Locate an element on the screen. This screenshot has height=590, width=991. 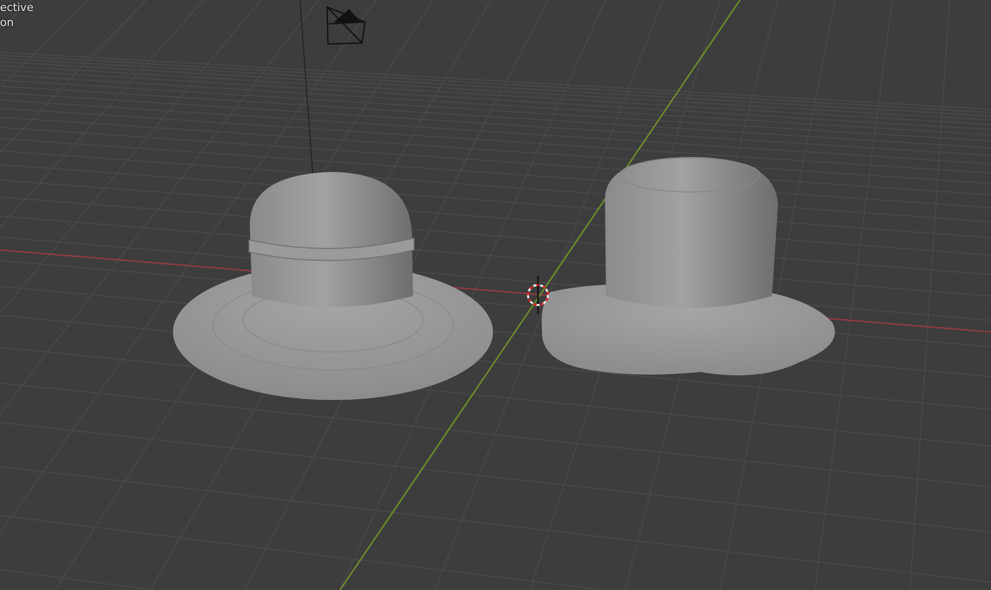
camera-icon is located at coordinates (346, 25).